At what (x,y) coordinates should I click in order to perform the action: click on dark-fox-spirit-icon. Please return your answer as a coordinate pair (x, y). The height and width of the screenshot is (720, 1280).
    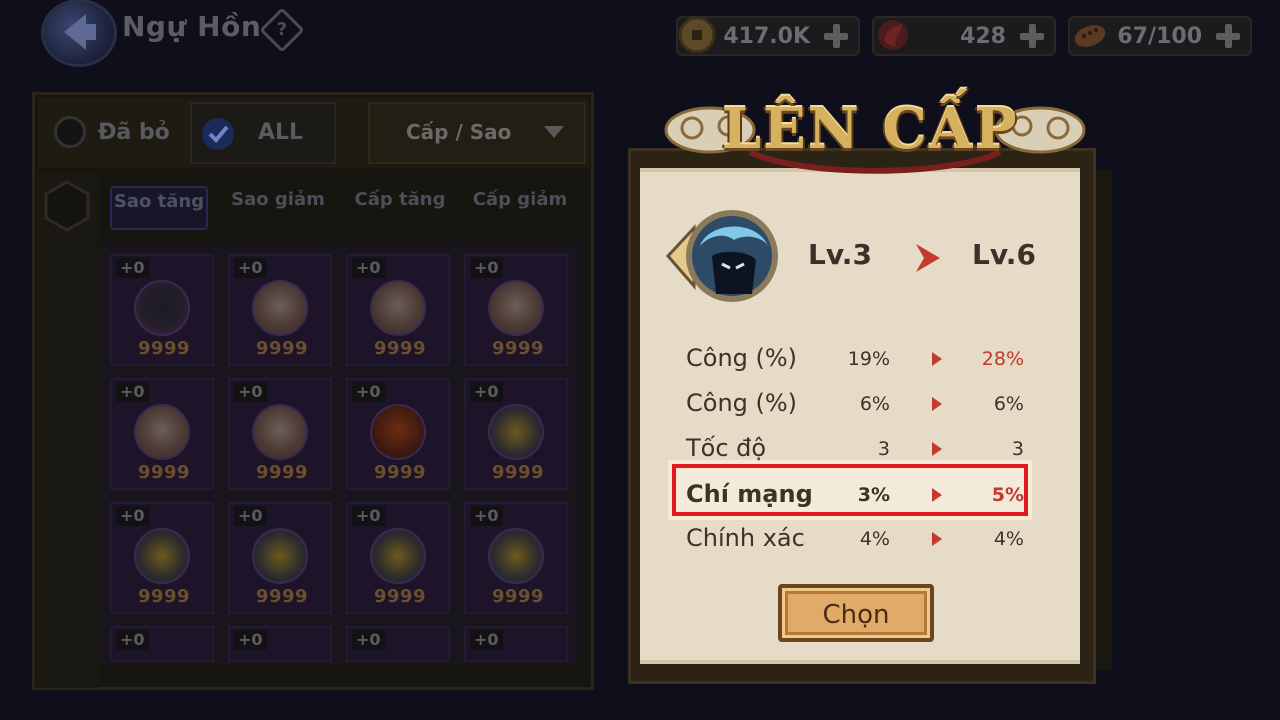
    Looking at the image, I should click on (162, 308).